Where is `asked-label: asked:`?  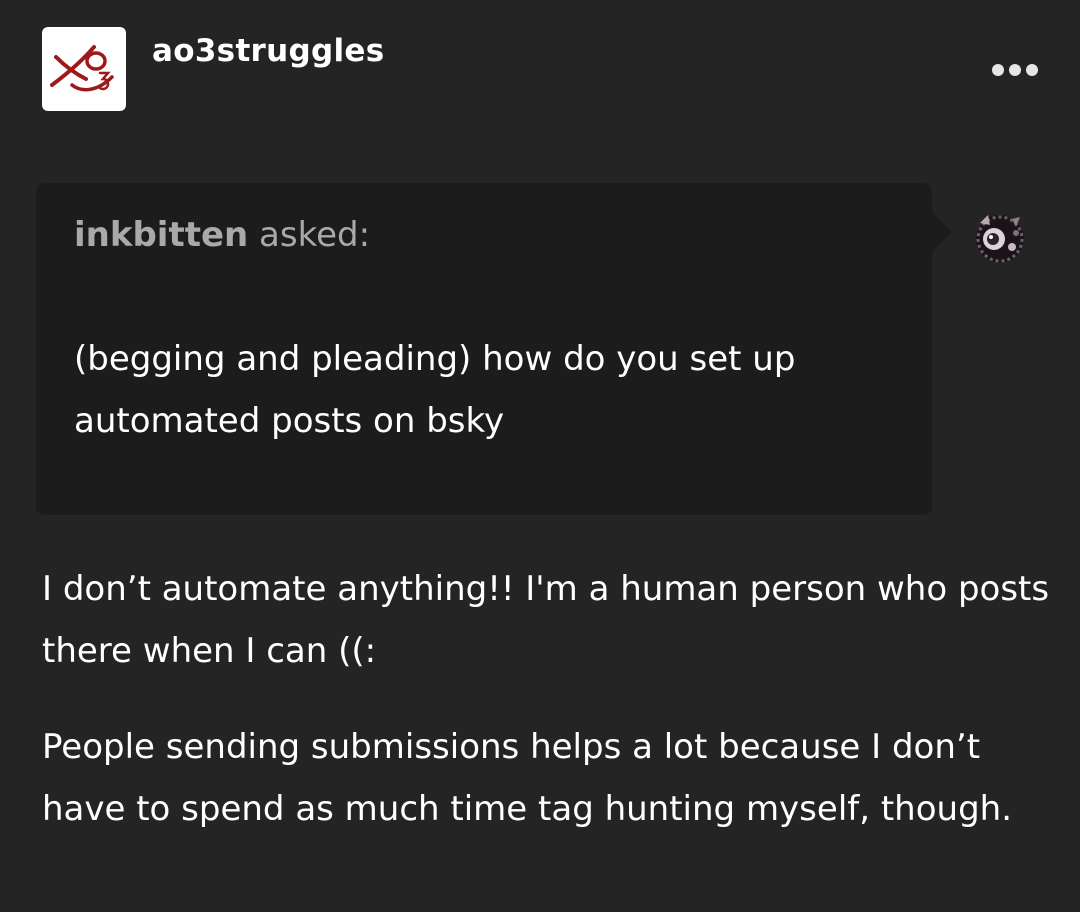 asked-label: asked: is located at coordinates (315, 235).